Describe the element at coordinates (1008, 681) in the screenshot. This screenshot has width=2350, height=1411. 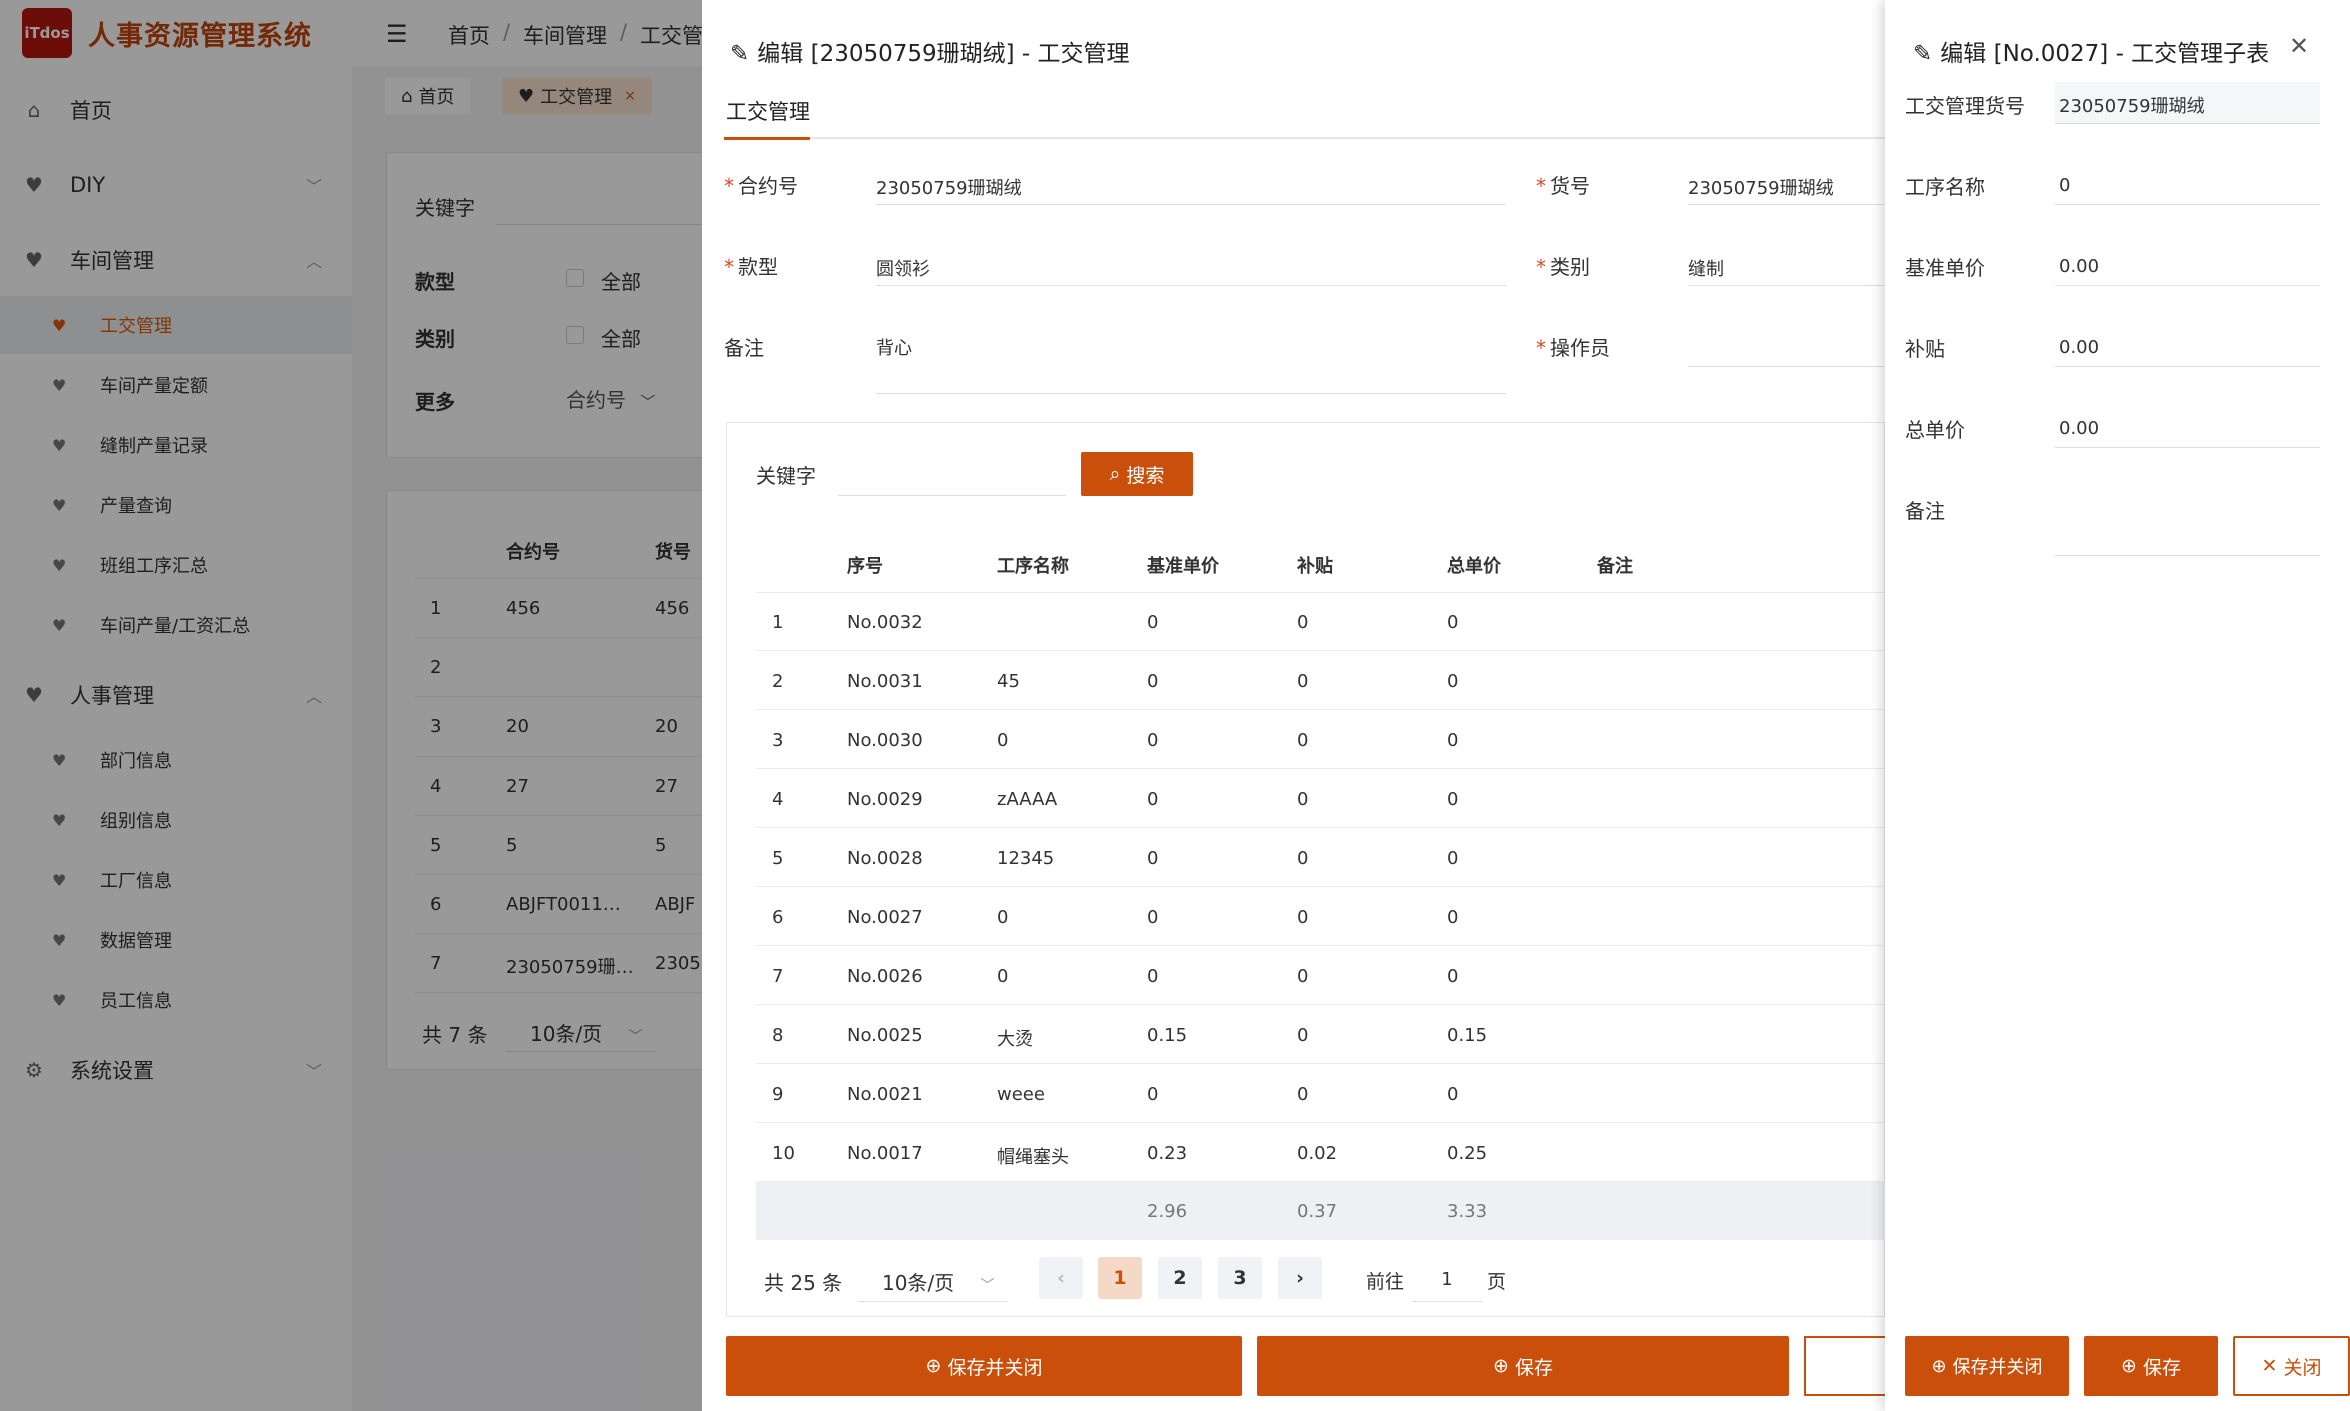
I see `table-cell: 45` at that location.